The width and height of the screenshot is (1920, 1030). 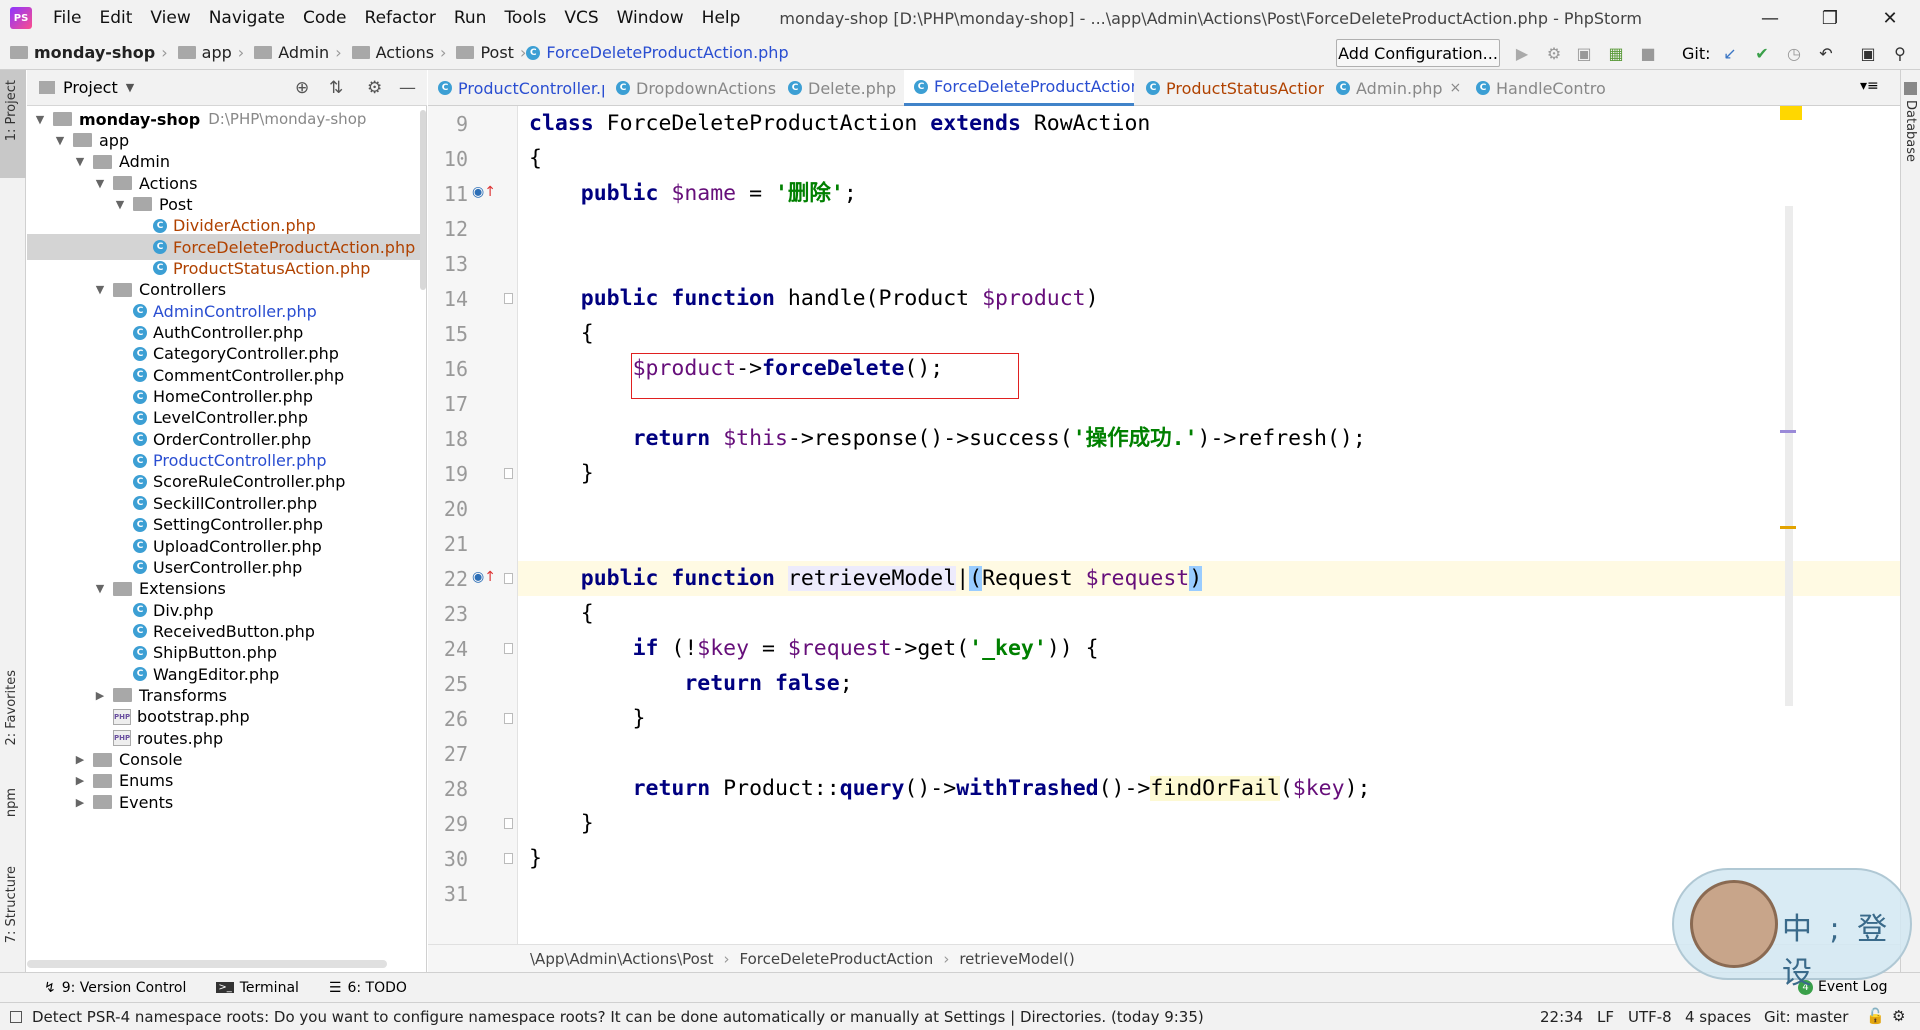 What do you see at coordinates (325, 18) in the screenshot?
I see `menu-code: Code` at bounding box center [325, 18].